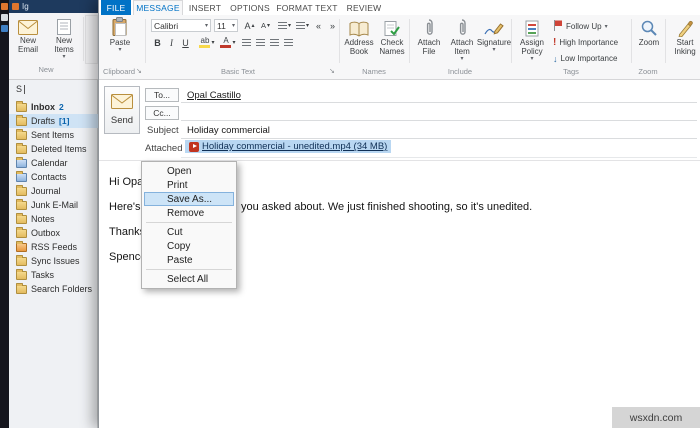  I want to click on start-inking-button: Start Inking, so click(684, 42).